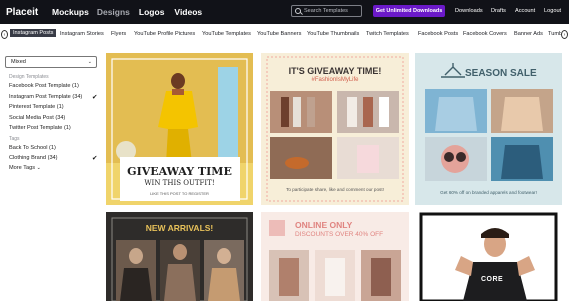 The height and width of the screenshot is (301, 569). What do you see at coordinates (409, 11) in the screenshot?
I see `get-unlimited-button: Get Unlimited Downloads` at bounding box center [409, 11].